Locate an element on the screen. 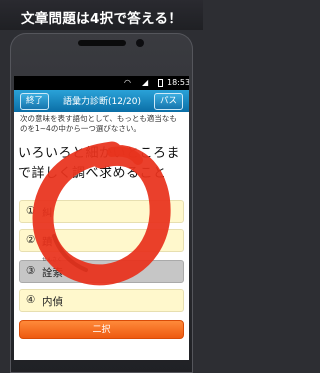  option-number: ① is located at coordinates (31, 211).